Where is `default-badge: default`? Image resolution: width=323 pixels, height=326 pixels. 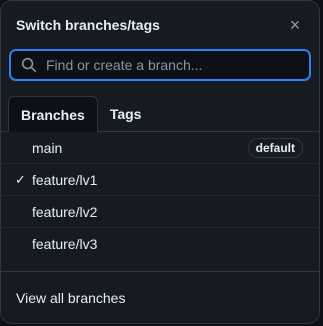
default-badge: default is located at coordinates (275, 147).